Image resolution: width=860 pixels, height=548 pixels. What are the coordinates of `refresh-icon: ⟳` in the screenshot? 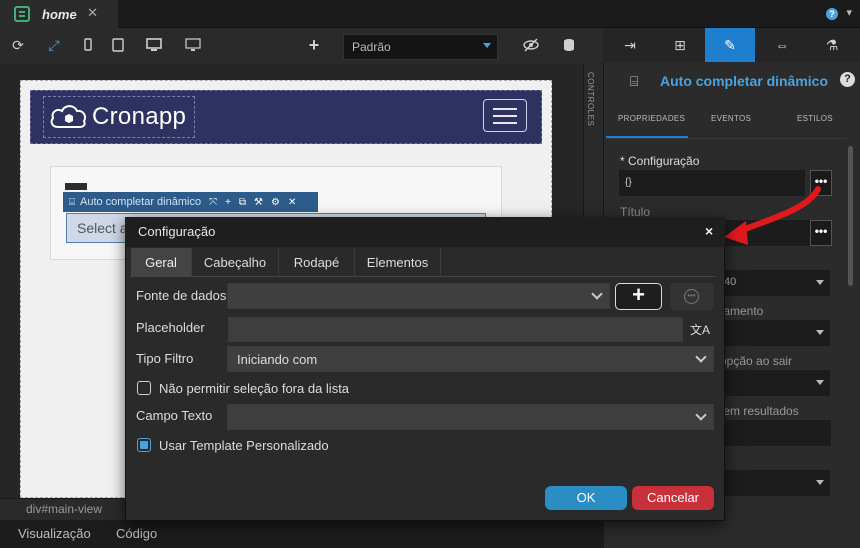 It's located at (18, 45).